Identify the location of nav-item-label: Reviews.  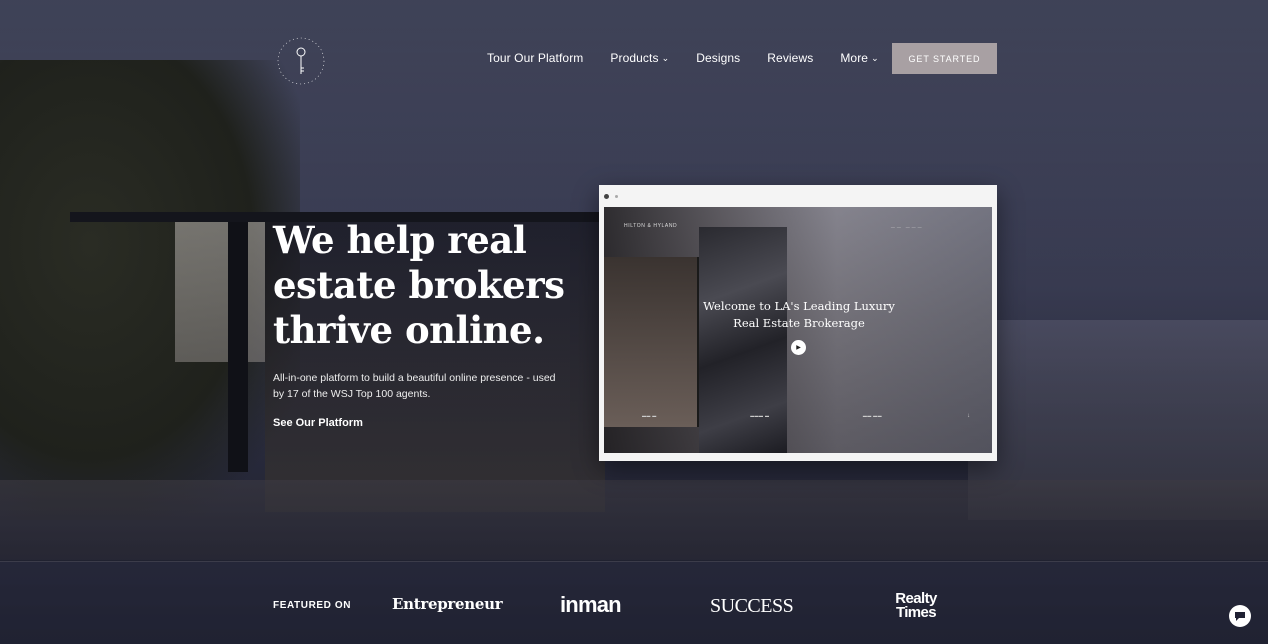
(790, 58).